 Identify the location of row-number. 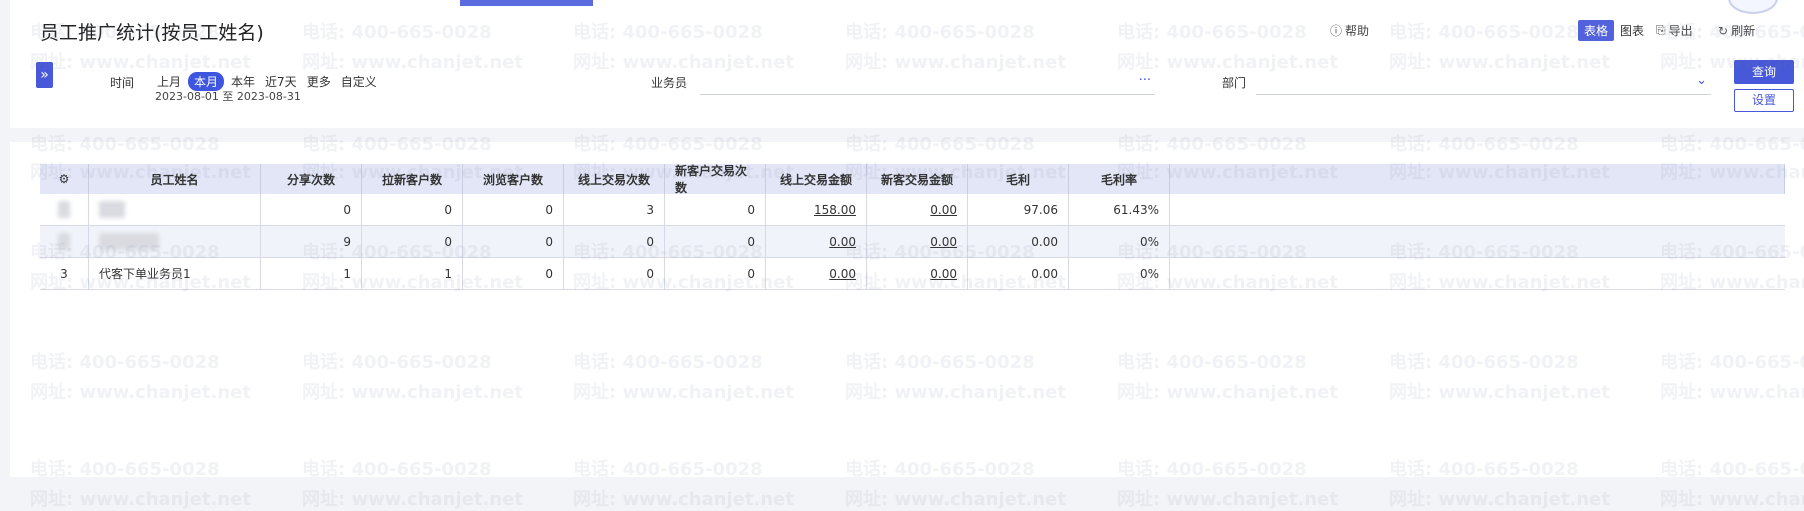
(64, 209).